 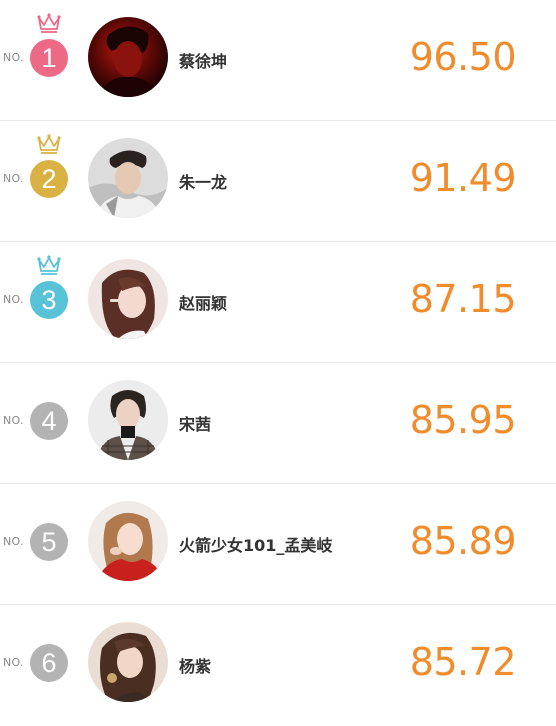 I want to click on score-value: 96.50, so click(x=463, y=57).